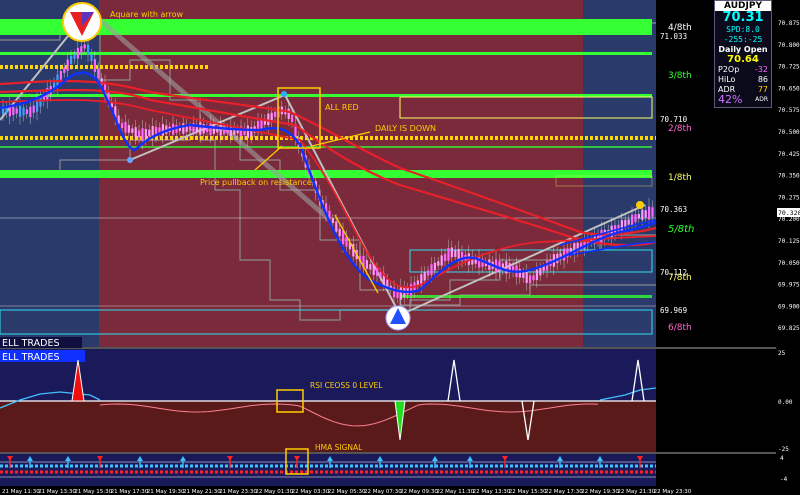 The image size is (800, 495). Describe the element at coordinates (673, 492) in the screenshot. I see `time-axis-label: 22 May 23:30` at that location.